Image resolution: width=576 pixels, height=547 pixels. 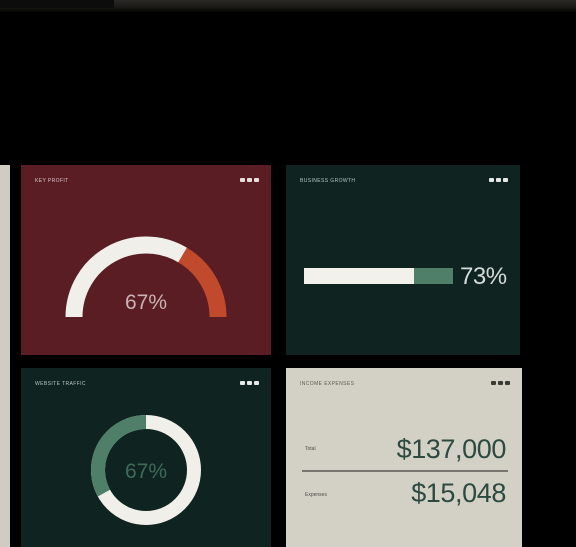 I want to click on top-strip-dark-segment, so click(x=57, y=4).